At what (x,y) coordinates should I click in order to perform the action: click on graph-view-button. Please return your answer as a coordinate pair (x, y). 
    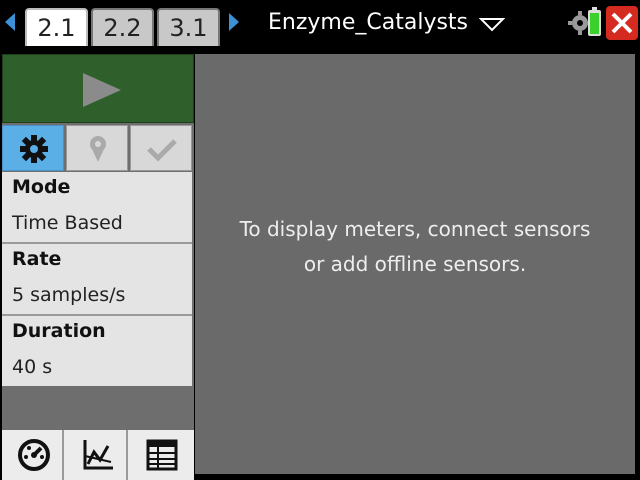
    Looking at the image, I should click on (97, 455).